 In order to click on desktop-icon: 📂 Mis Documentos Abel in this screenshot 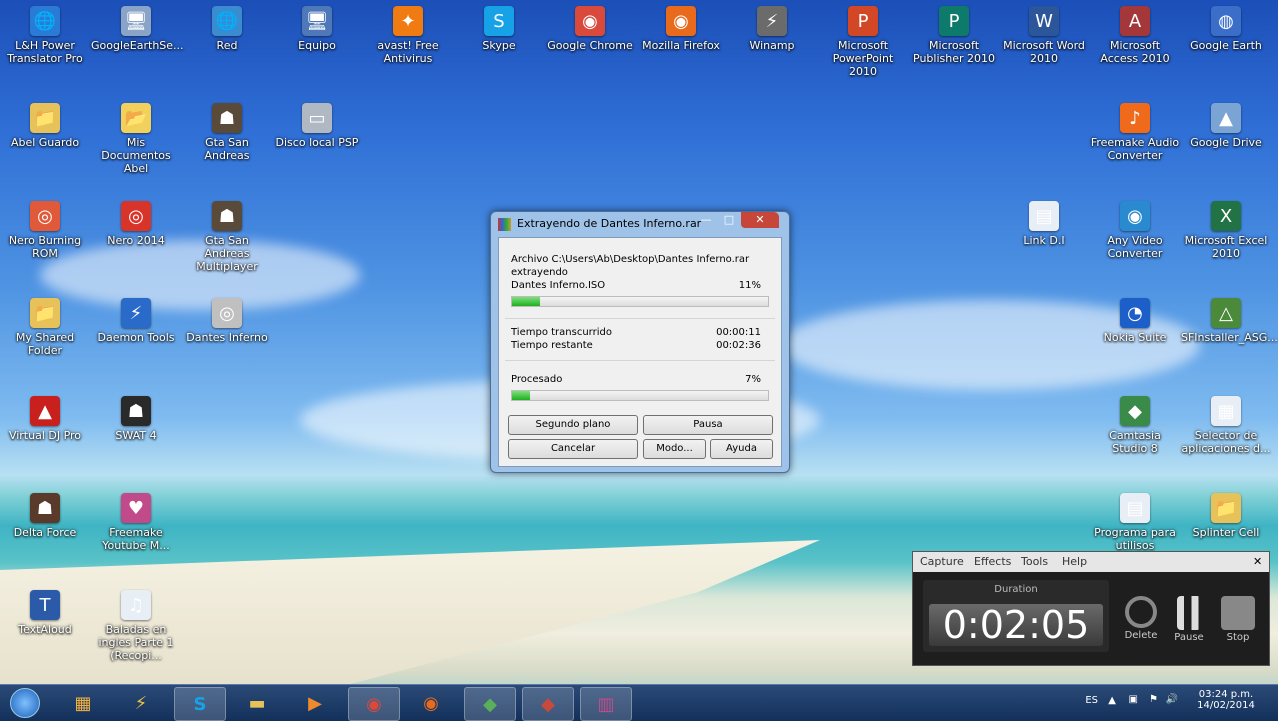, I will do `click(136, 139)`.